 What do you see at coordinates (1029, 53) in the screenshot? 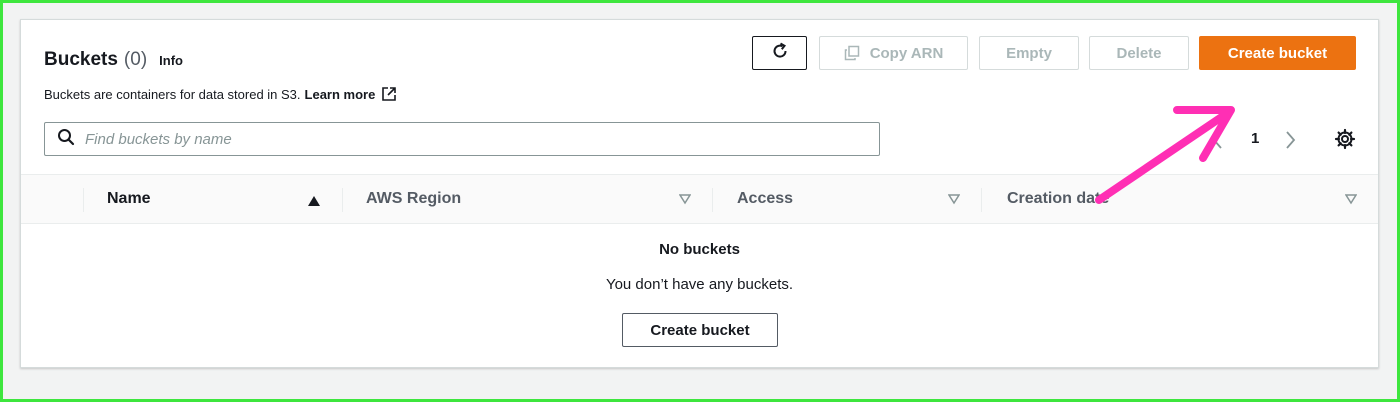
I see `empty-button: Empty` at bounding box center [1029, 53].